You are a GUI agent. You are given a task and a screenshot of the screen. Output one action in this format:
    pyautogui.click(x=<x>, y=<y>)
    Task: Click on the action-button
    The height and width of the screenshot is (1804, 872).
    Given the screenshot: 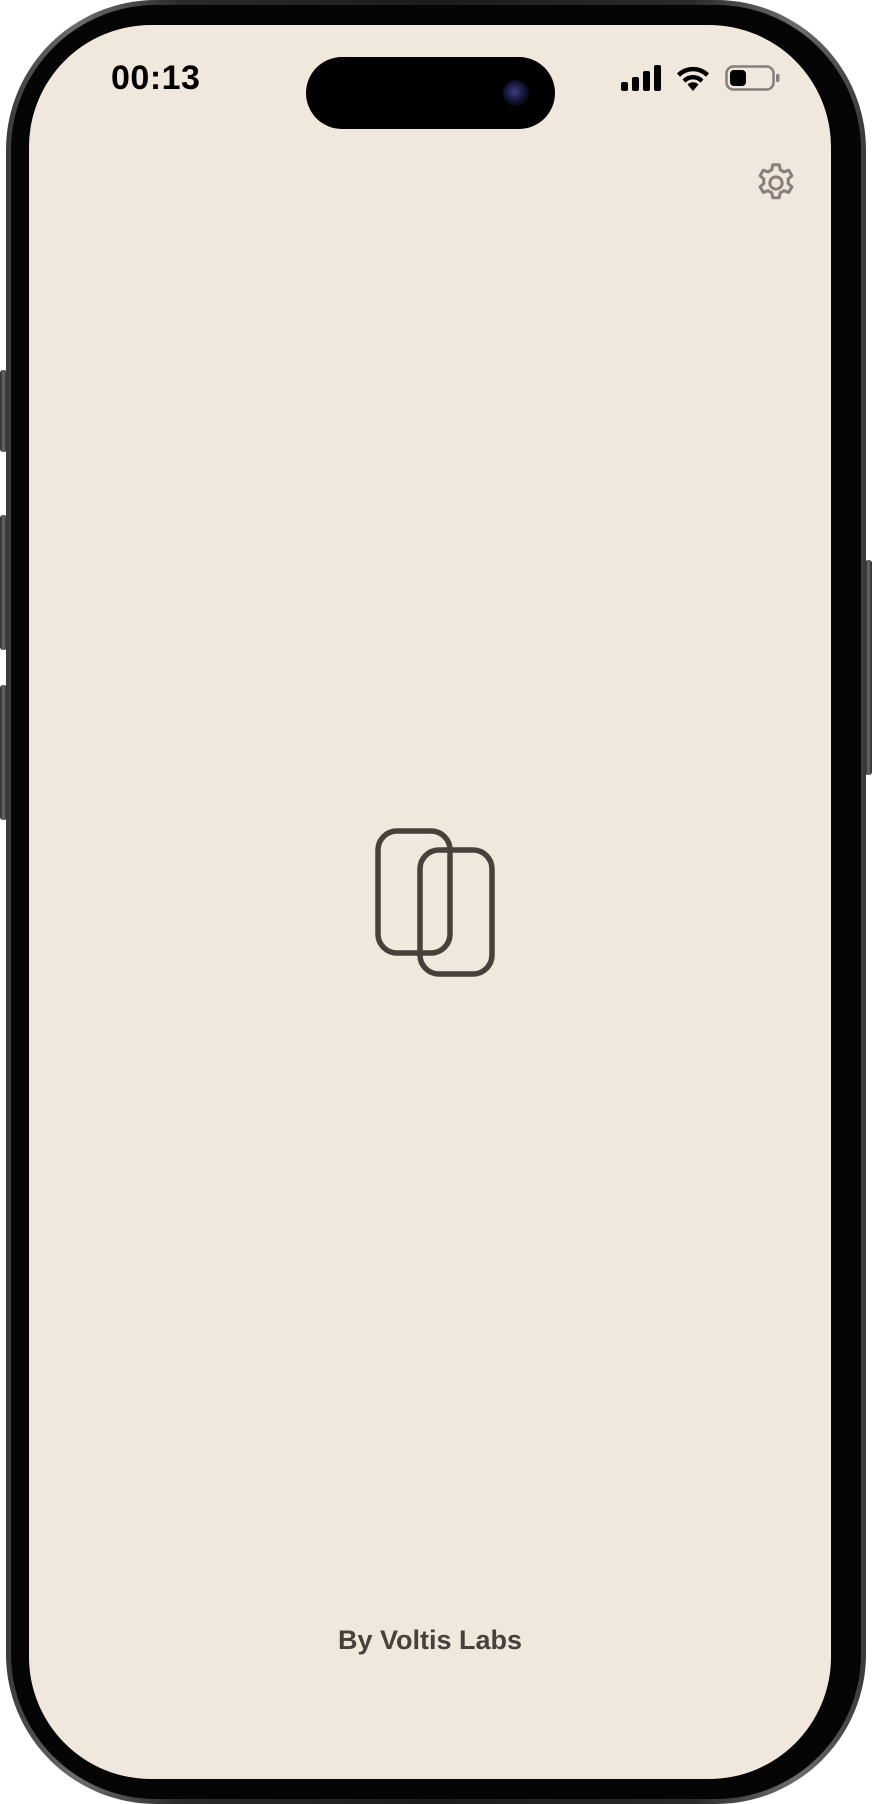 What is the action you would take?
    pyautogui.click(x=3, y=411)
    